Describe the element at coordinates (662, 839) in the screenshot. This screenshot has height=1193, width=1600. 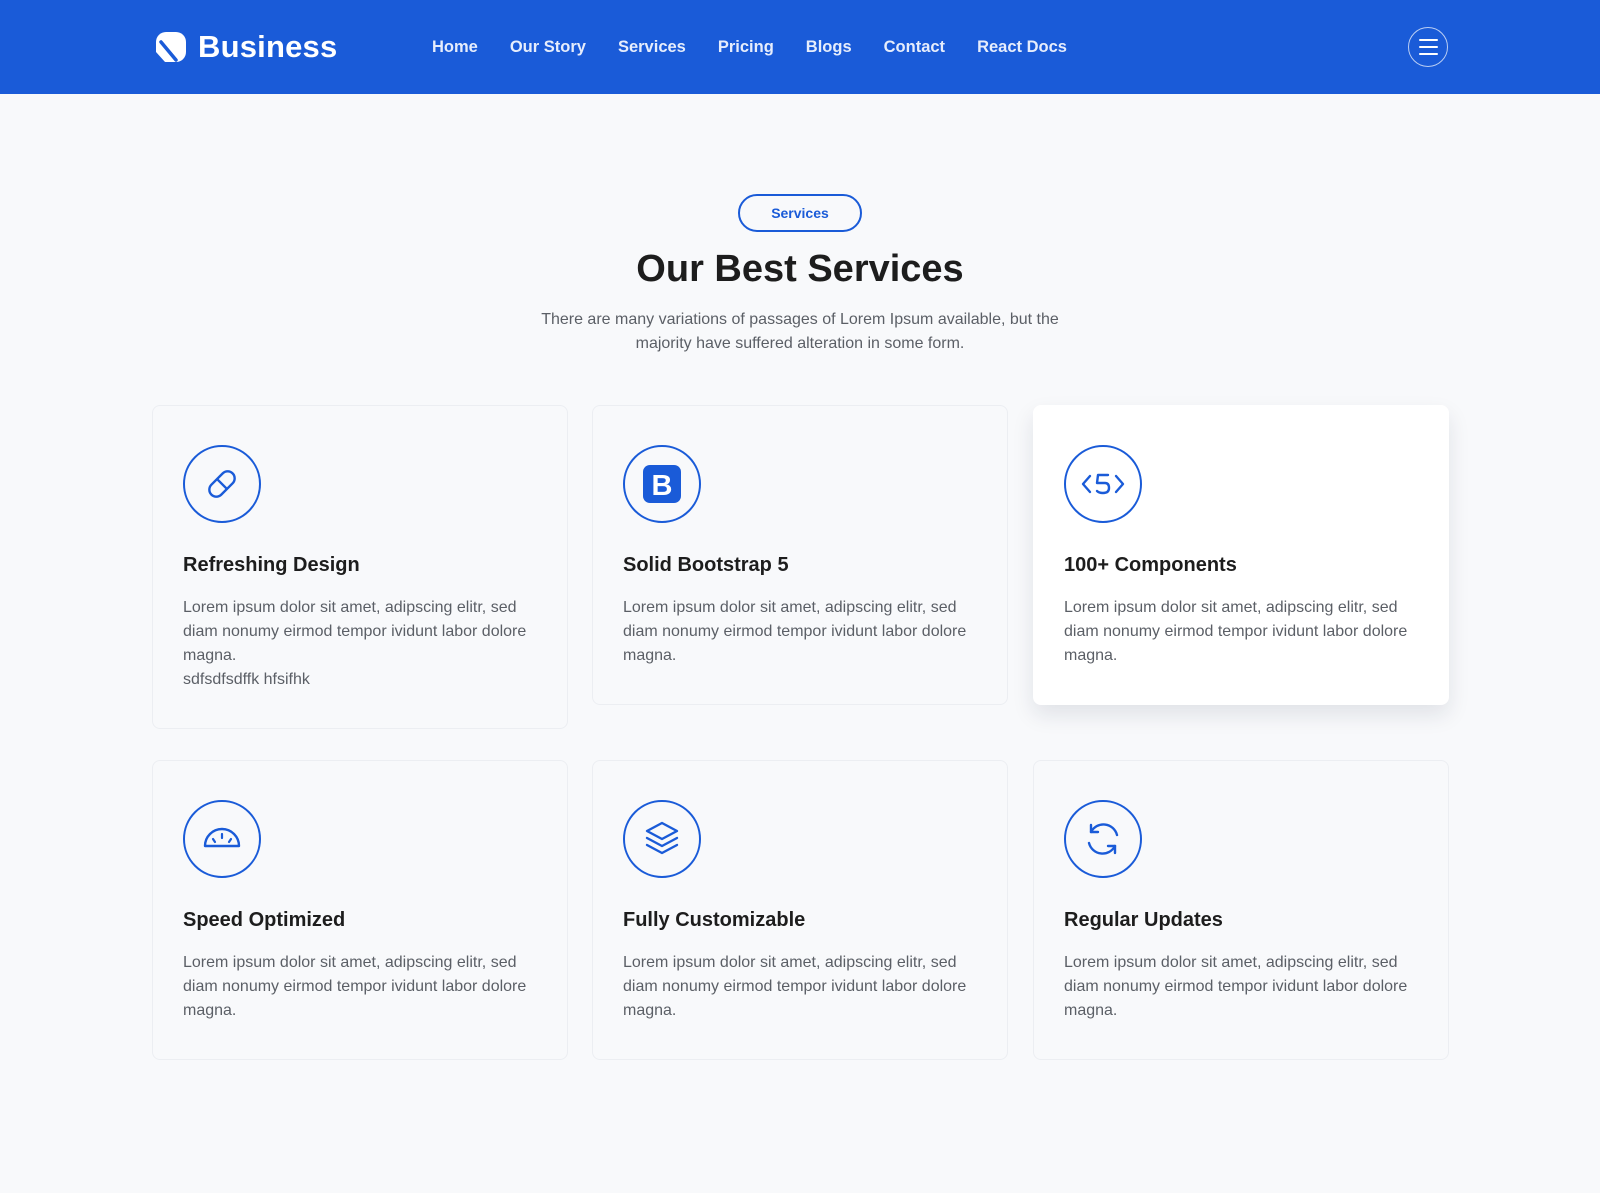
I see `layers-icon` at that location.